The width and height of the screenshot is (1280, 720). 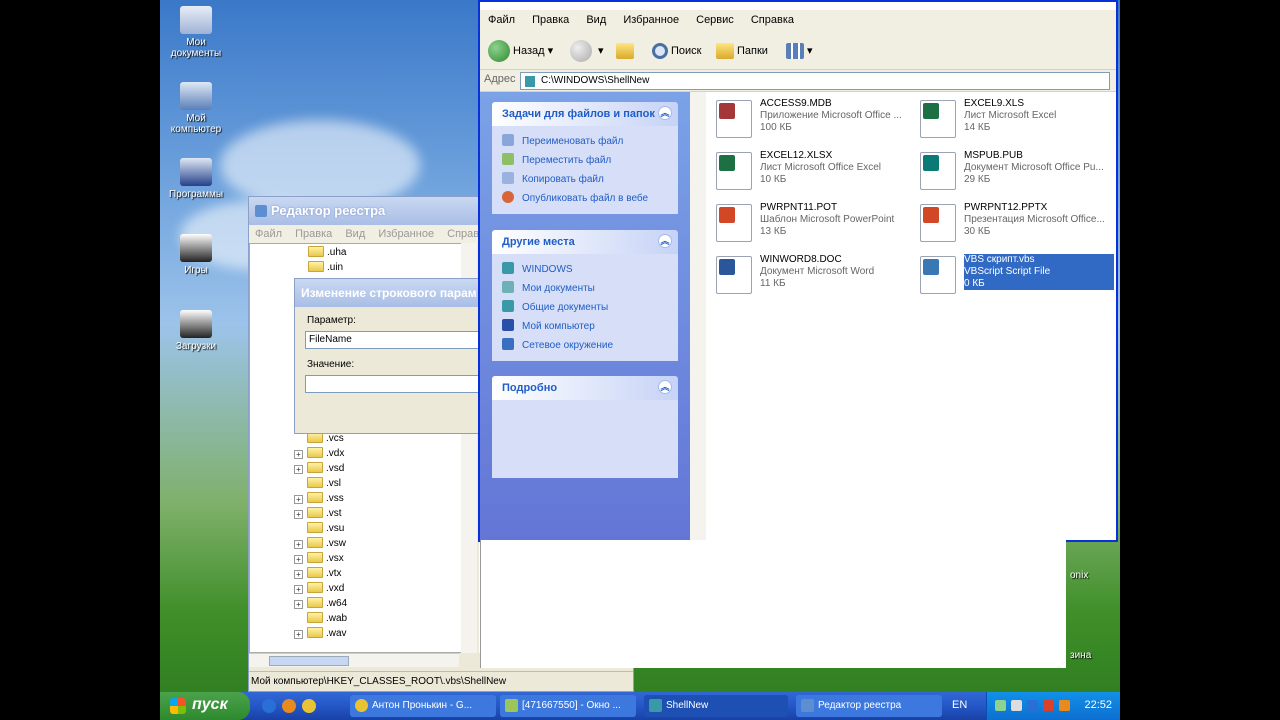 What do you see at coordinates (196, 179) in the screenshot?
I see `desktop-icon-programs: Программы` at bounding box center [196, 179].